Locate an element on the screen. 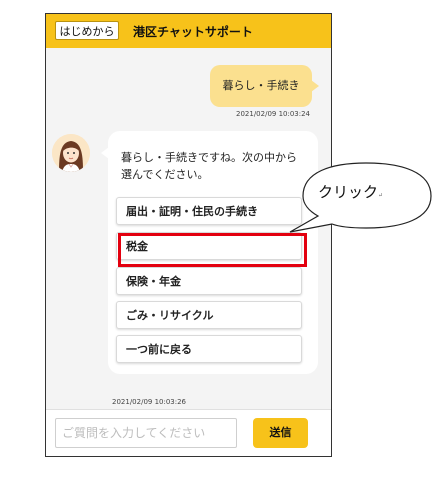  callout-label: クリック↵ is located at coordinates (350, 191).